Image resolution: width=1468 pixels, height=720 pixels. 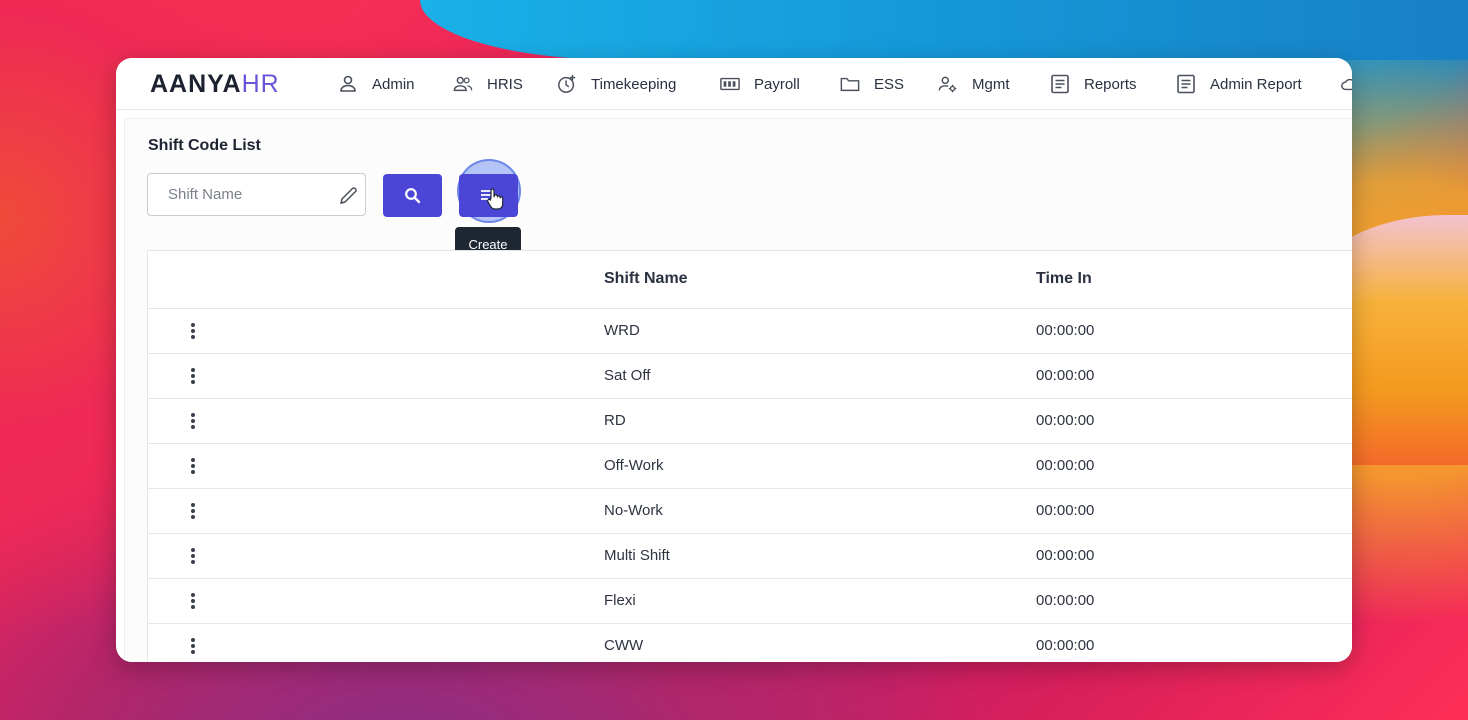 I want to click on table-row: WRD 00:00:00, so click(x=750, y=331).